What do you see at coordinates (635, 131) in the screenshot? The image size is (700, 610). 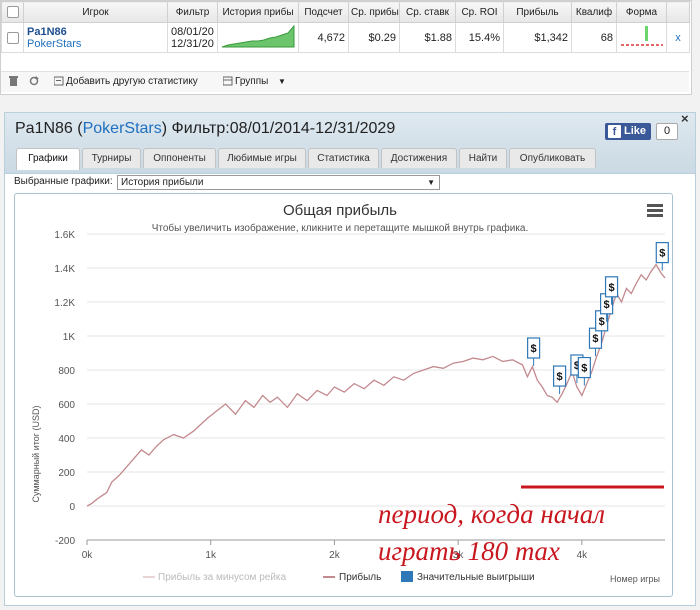 I see `fb-like-label: Like` at bounding box center [635, 131].